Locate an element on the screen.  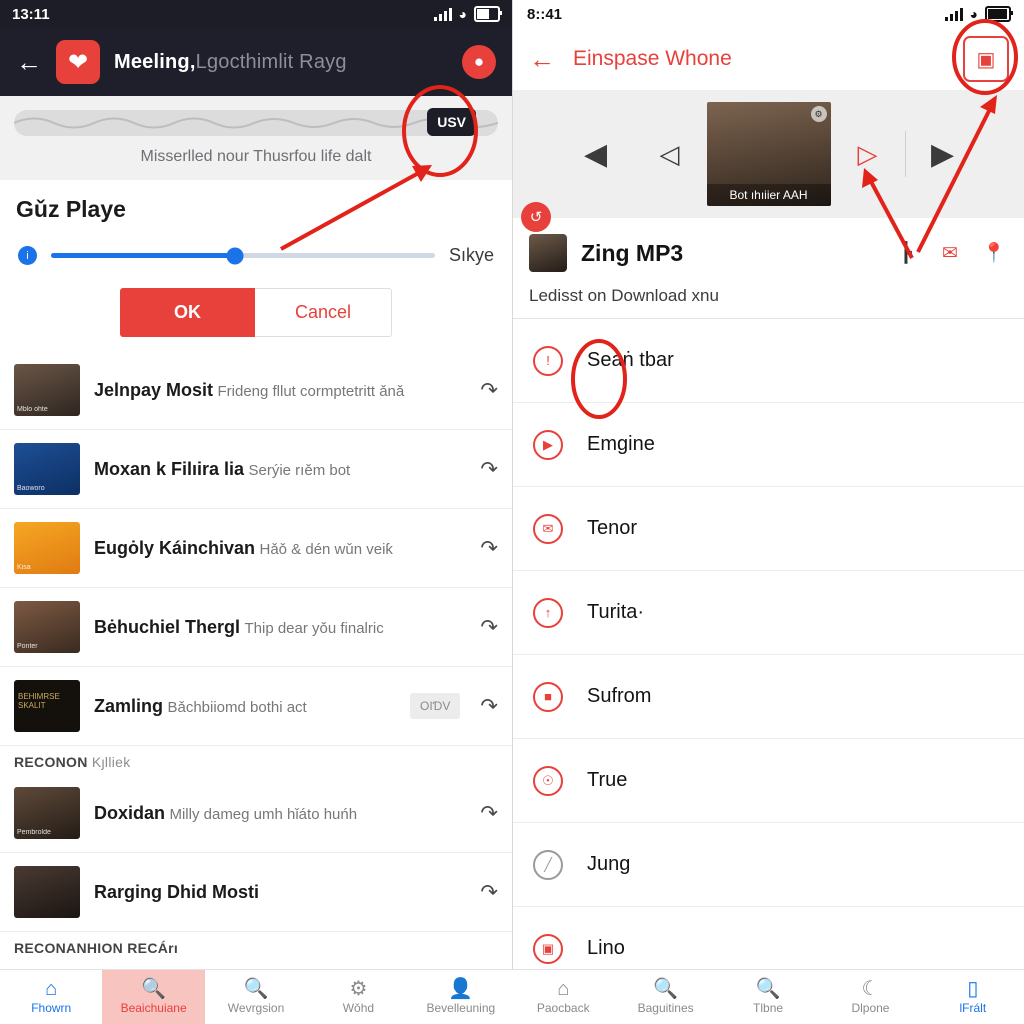
list-item: ■ Sufrom is located at coordinates (768, 697).